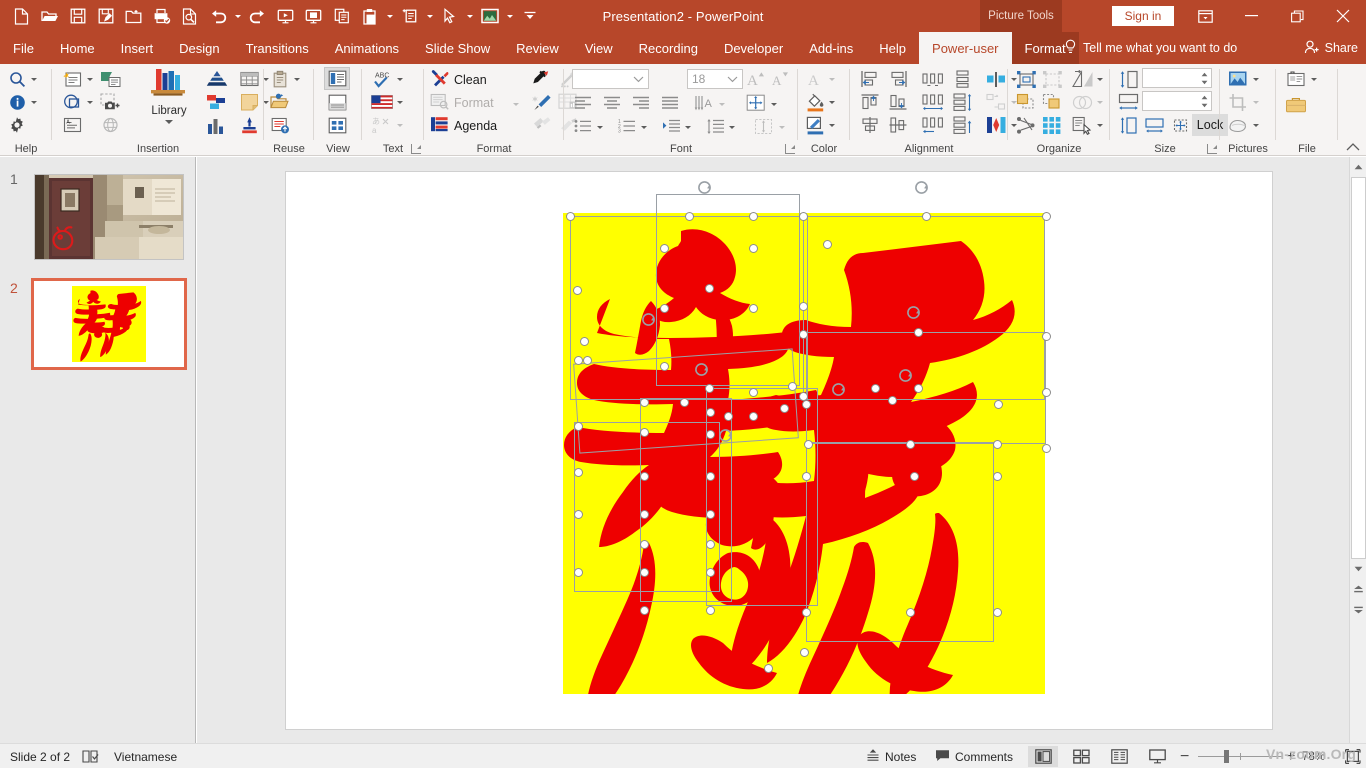 Image resolution: width=1366 pixels, height=768 pixels. Describe the element at coordinates (1026, 102) in the screenshot. I see `bring-to-front-icon` at that location.